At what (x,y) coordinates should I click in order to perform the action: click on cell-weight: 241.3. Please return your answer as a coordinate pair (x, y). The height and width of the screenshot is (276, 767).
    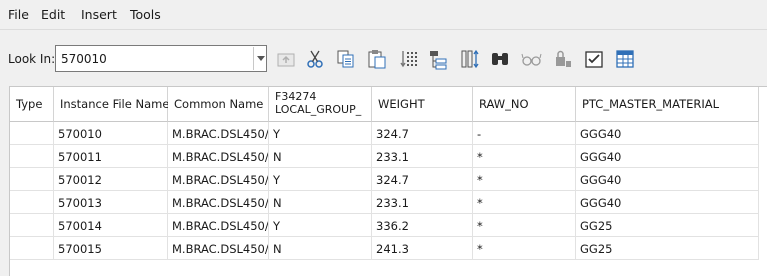
    Looking at the image, I should click on (422, 248).